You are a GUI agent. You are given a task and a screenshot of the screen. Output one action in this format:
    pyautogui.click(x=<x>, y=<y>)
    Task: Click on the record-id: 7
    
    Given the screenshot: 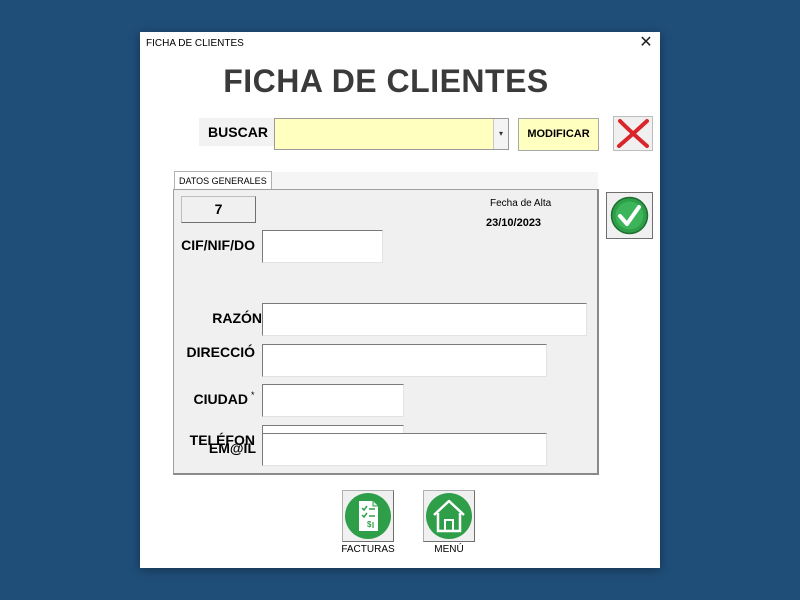 What is the action you would take?
    pyautogui.click(x=218, y=209)
    